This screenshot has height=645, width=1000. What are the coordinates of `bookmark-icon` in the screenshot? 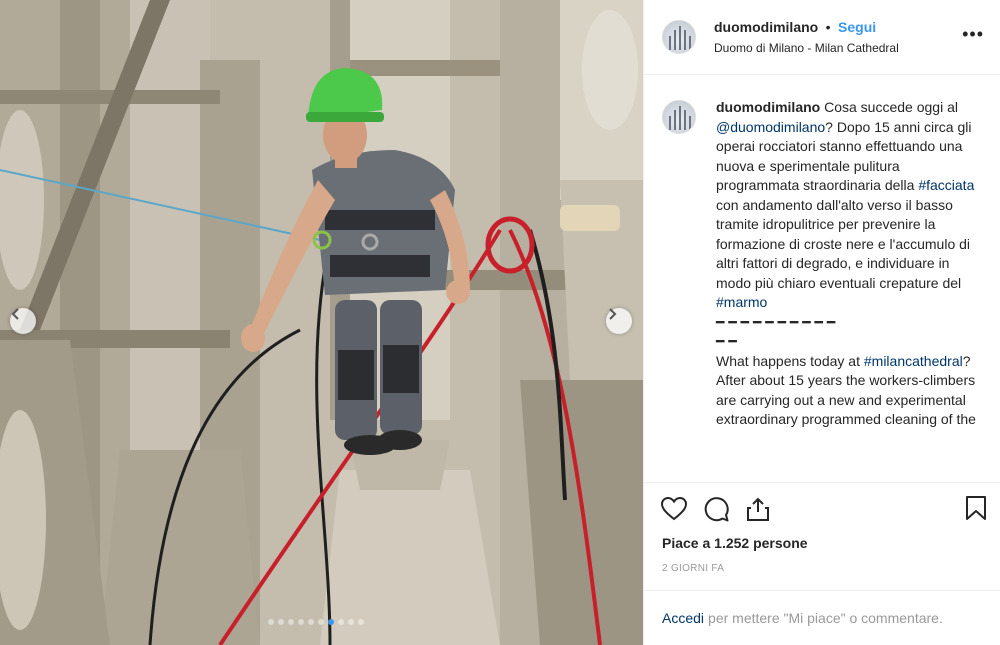 It's located at (976, 508).